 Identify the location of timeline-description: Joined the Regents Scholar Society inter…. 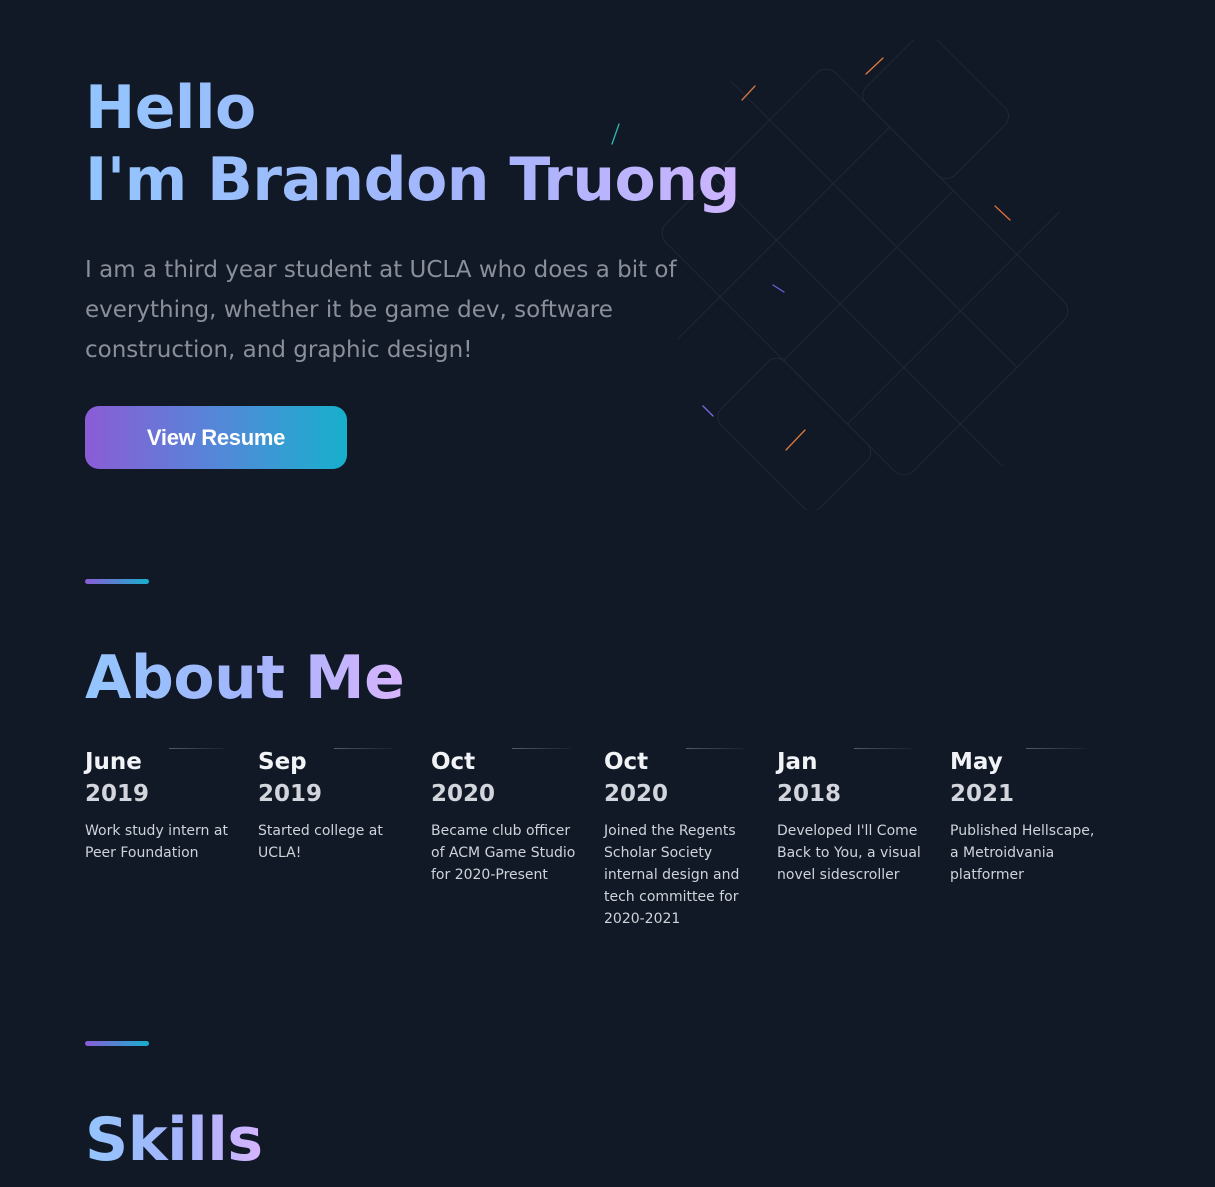
(672, 875).